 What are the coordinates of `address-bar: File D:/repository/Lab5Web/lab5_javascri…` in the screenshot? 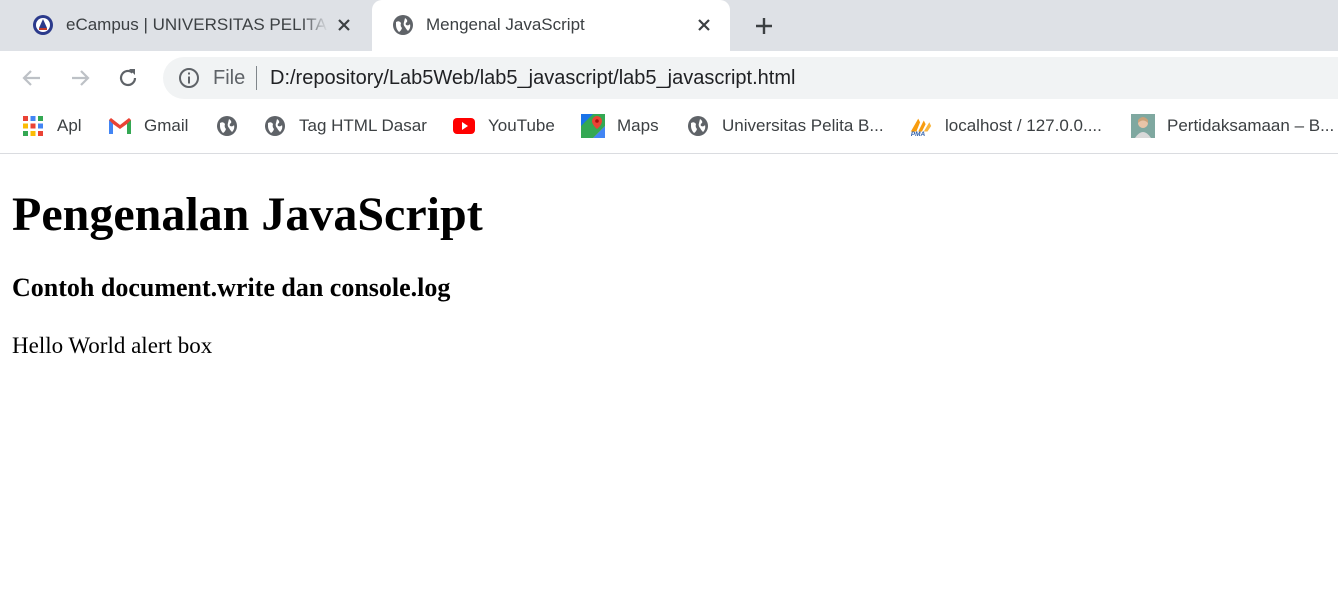 It's located at (750, 78).